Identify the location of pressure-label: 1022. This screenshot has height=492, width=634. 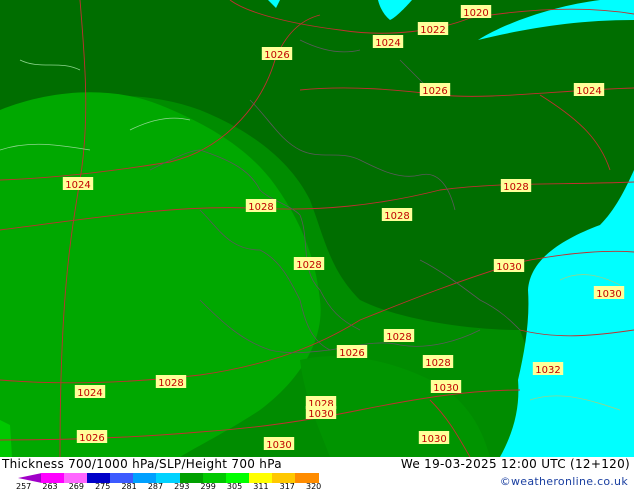
(433, 29).